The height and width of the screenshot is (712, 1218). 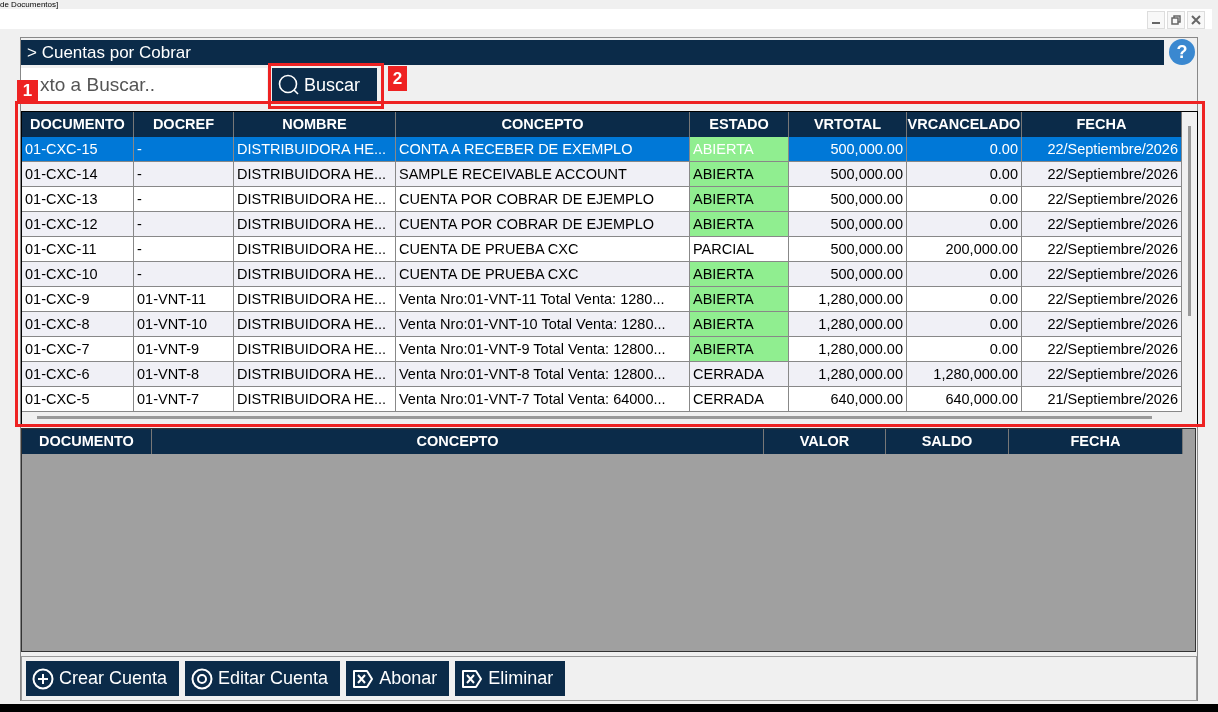 What do you see at coordinates (1182, 52) in the screenshot?
I see `help-button: ?` at bounding box center [1182, 52].